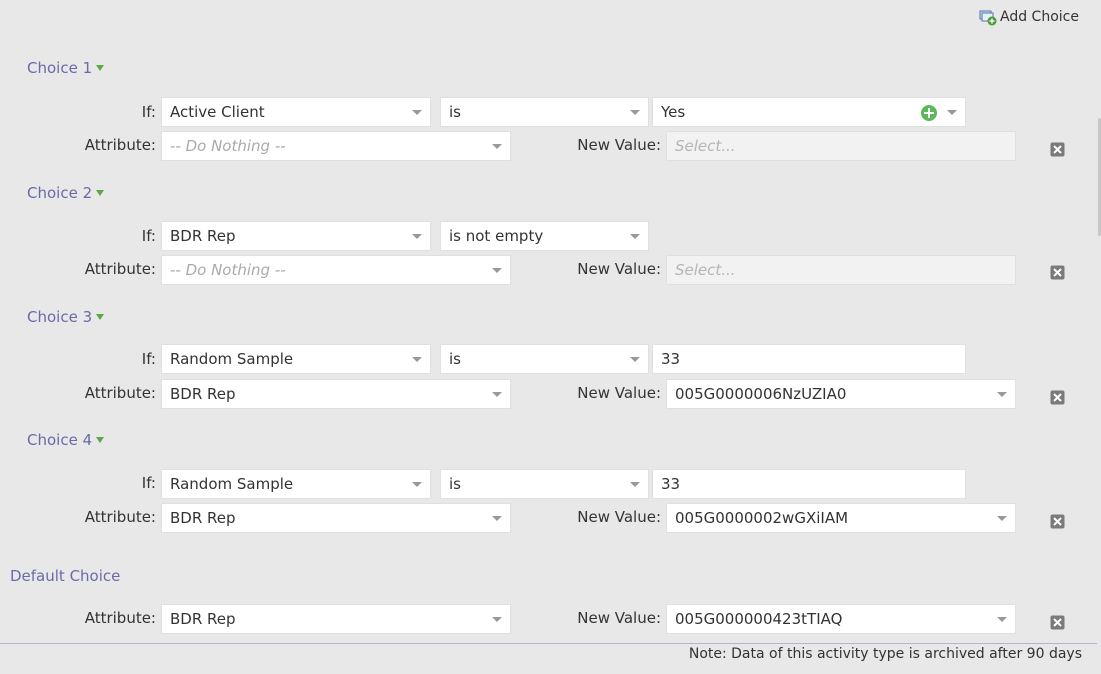 The height and width of the screenshot is (674, 1101). What do you see at coordinates (988, 18) in the screenshot?
I see `add-choice-icon` at bounding box center [988, 18].